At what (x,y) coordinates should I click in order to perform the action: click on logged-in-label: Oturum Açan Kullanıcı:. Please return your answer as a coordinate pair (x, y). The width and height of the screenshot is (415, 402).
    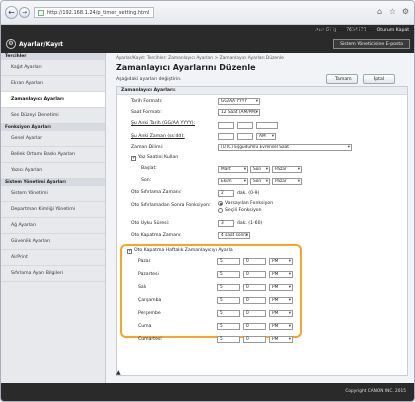
    Looking at the image, I should click on (345, 30).